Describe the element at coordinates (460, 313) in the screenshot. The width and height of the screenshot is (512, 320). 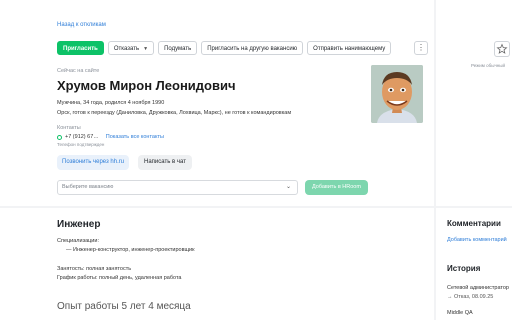
I see `history-item-vacancy: Middle QA` at that location.